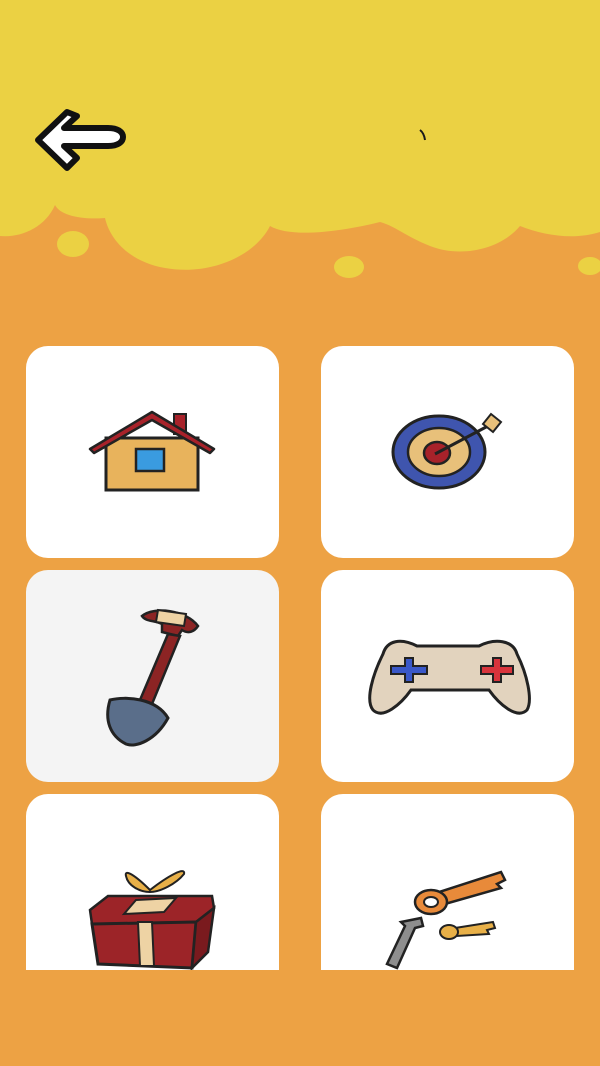  Describe the element at coordinates (152, 920) in the screenshot. I see `gift-box-icon` at that location.